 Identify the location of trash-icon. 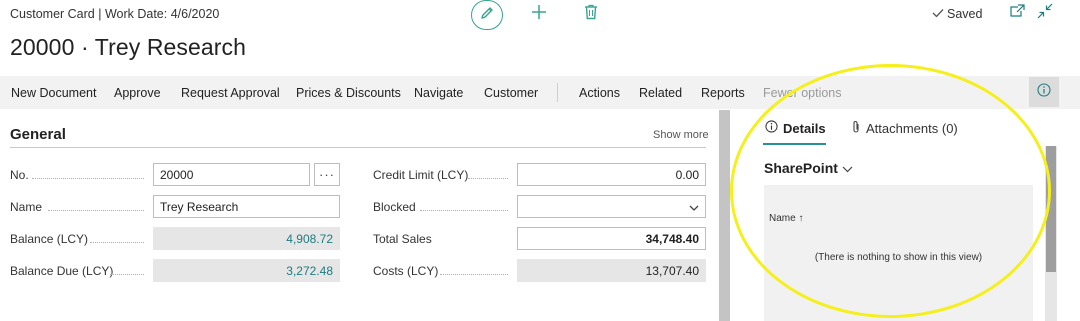
(591, 14).